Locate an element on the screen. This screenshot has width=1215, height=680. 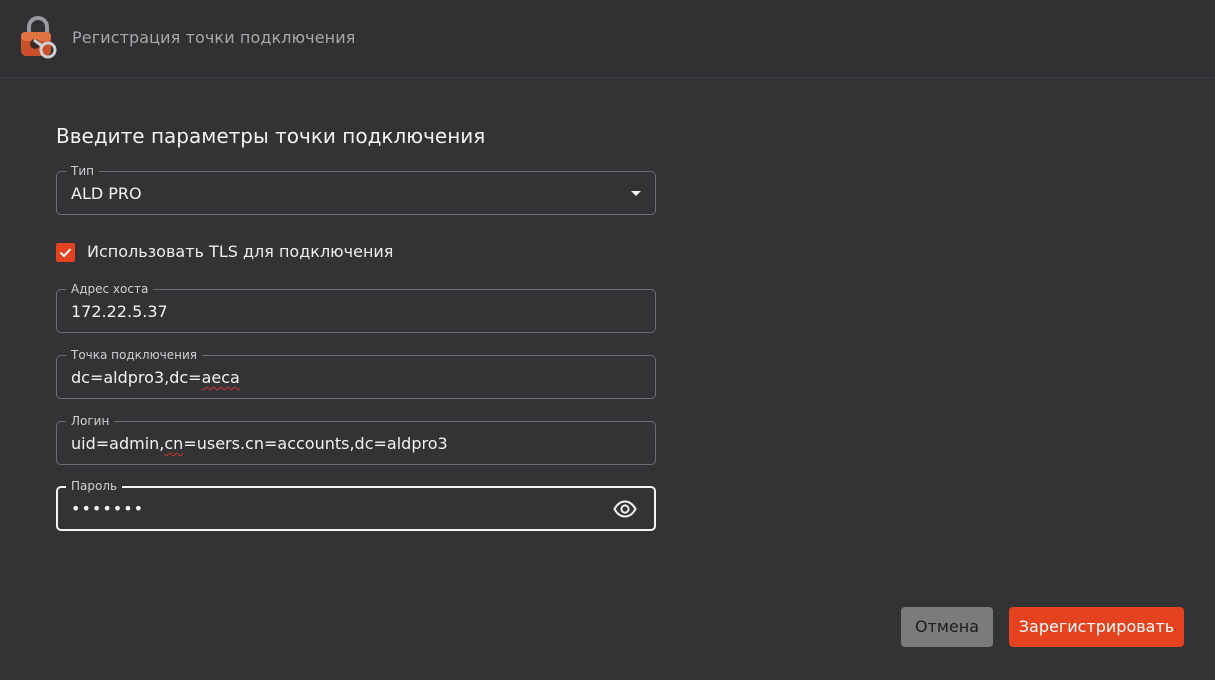
host-input: 172.22.5.37 is located at coordinates (119, 312).